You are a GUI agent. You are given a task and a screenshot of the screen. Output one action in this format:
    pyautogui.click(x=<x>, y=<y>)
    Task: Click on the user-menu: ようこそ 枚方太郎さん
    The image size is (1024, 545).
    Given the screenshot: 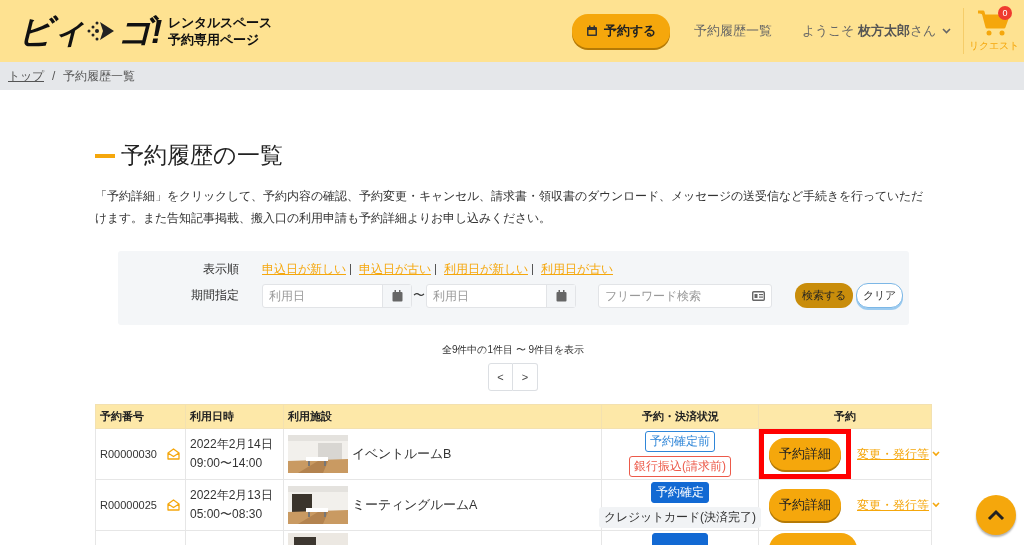 What is the action you would take?
    pyautogui.click(x=876, y=31)
    